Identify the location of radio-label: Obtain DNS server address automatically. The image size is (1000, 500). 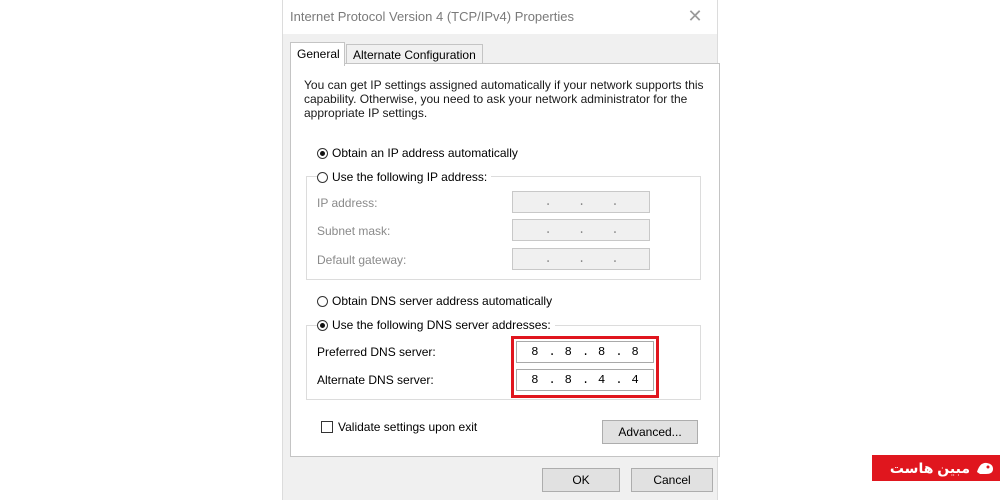
(442, 301).